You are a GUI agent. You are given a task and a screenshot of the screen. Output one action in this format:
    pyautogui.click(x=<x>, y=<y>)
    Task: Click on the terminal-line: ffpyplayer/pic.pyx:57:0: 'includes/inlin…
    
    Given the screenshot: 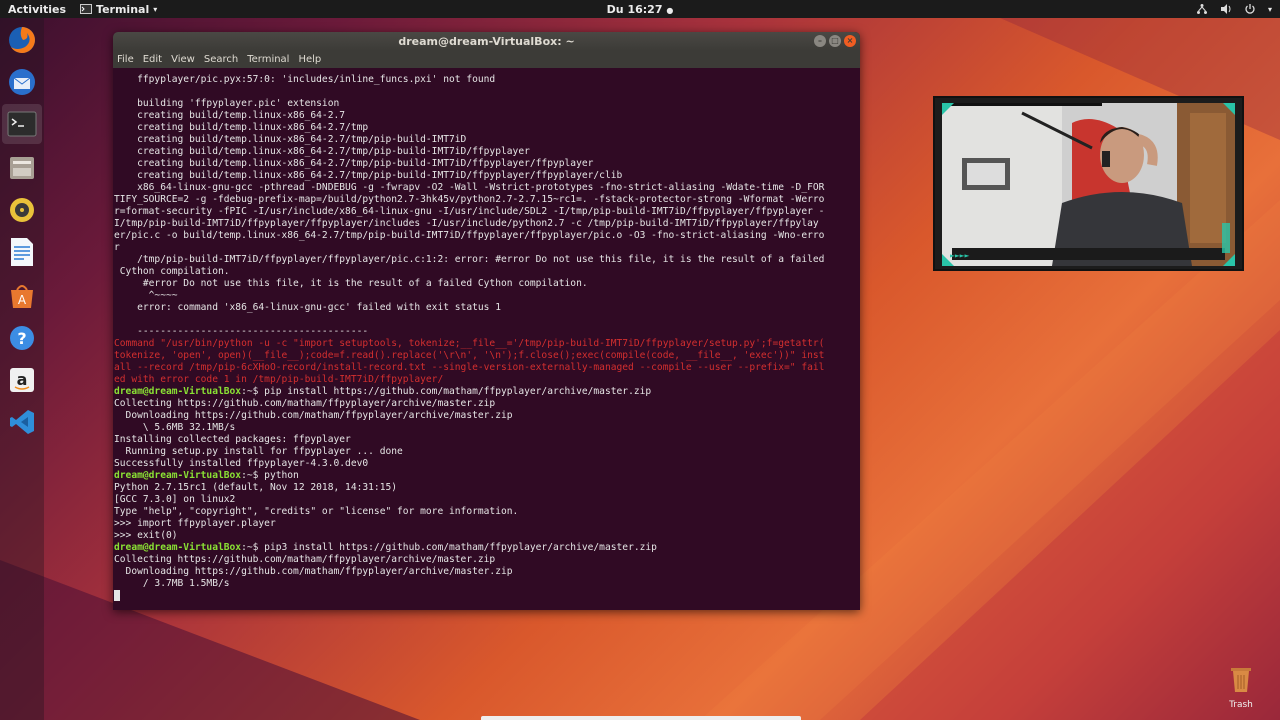 What is the action you would take?
    pyautogui.click(x=487, y=80)
    